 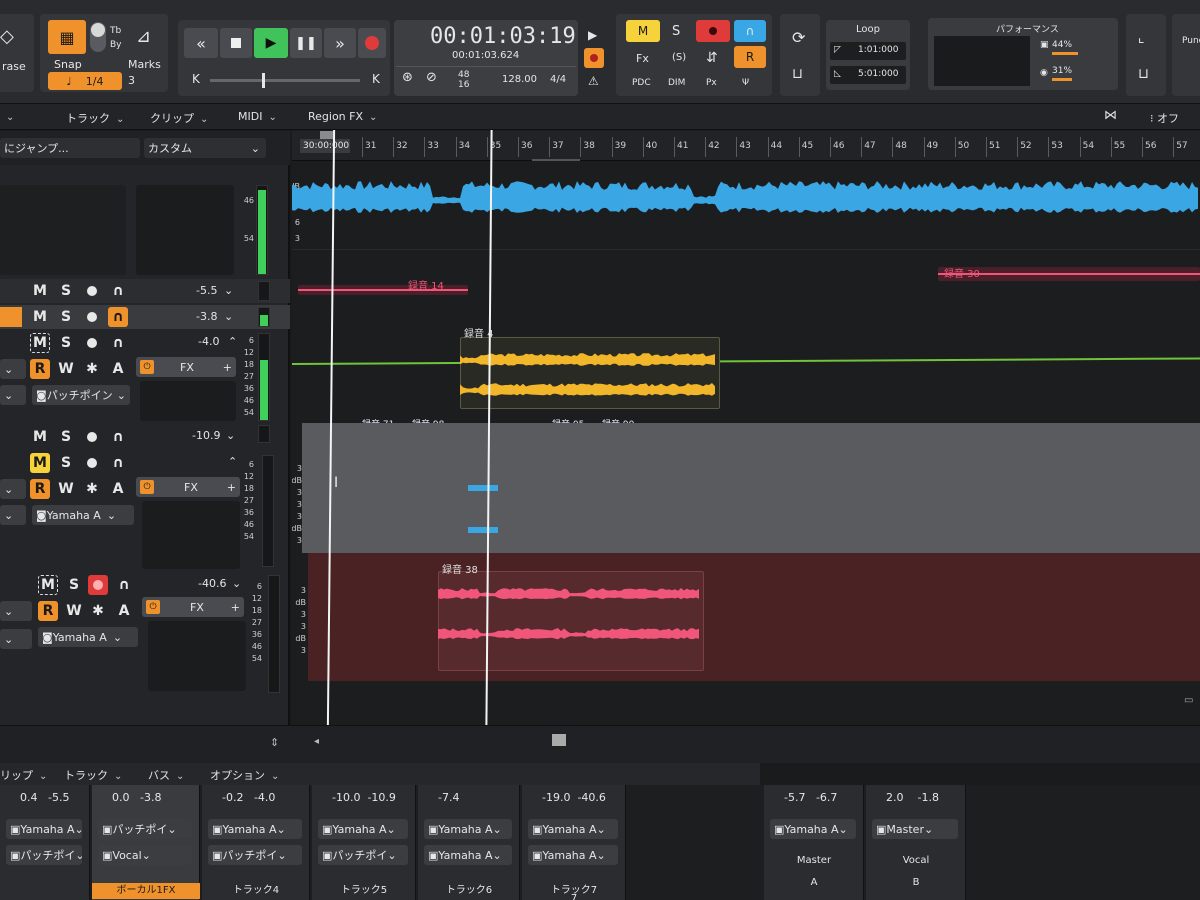 I want to click on menu-dropdown-chevron: ⌄, so click(x=7, y=116).